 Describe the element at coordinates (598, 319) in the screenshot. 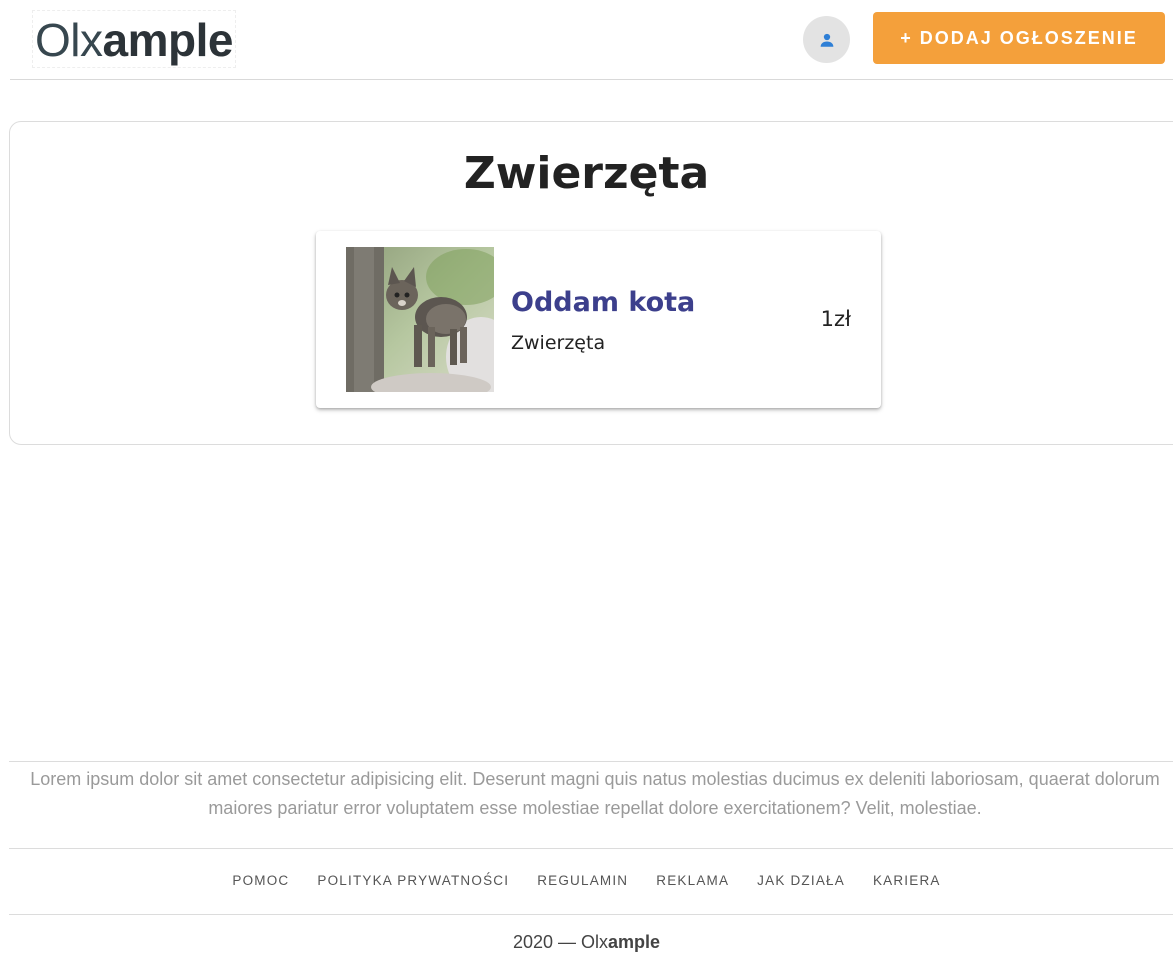

I see `listing-card: Oddam kota Zwierzęta 1zł` at that location.